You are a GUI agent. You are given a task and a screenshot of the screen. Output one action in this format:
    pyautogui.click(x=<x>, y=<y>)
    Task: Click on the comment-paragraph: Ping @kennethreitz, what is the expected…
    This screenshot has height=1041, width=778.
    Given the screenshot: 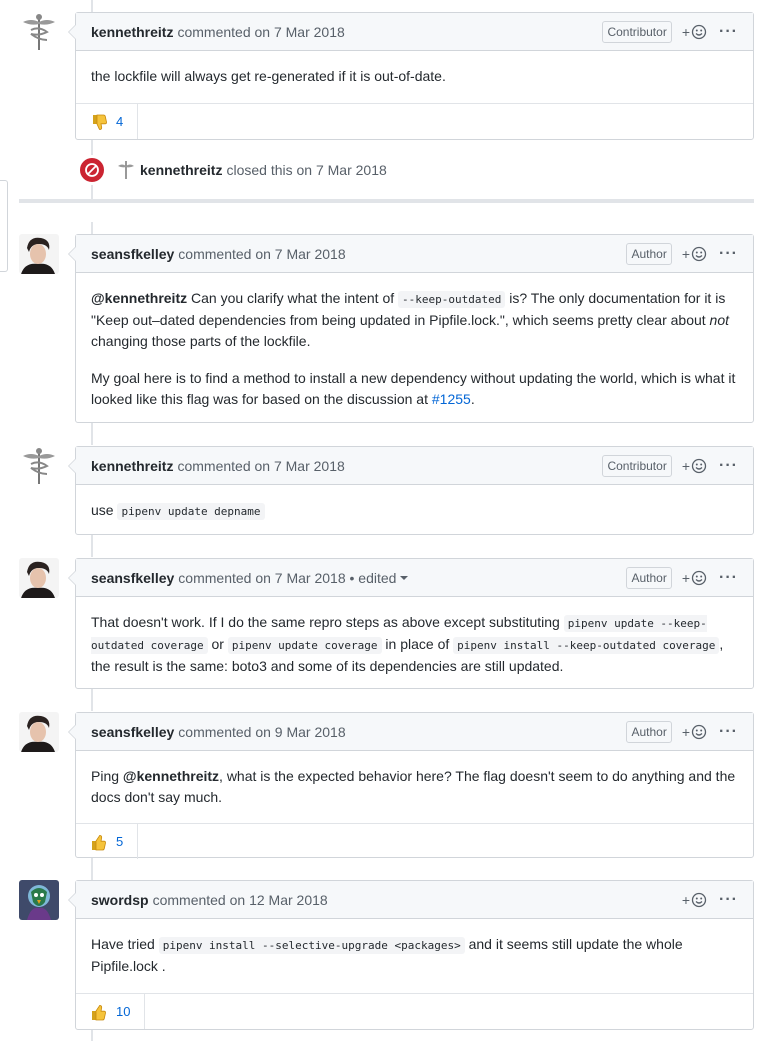 What is the action you would take?
    pyautogui.click(x=414, y=787)
    